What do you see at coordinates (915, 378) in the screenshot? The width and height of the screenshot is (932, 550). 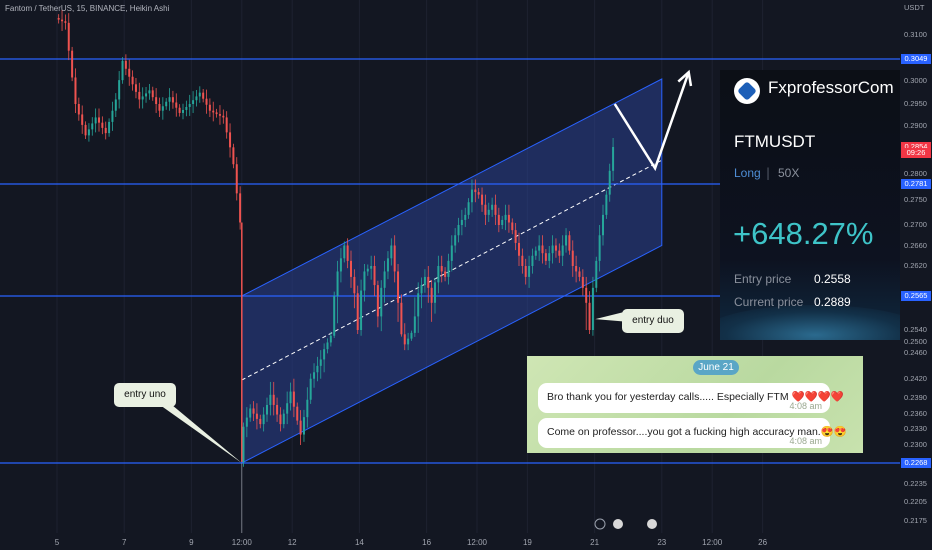 I see `price-tick-label: 0.2420` at bounding box center [915, 378].